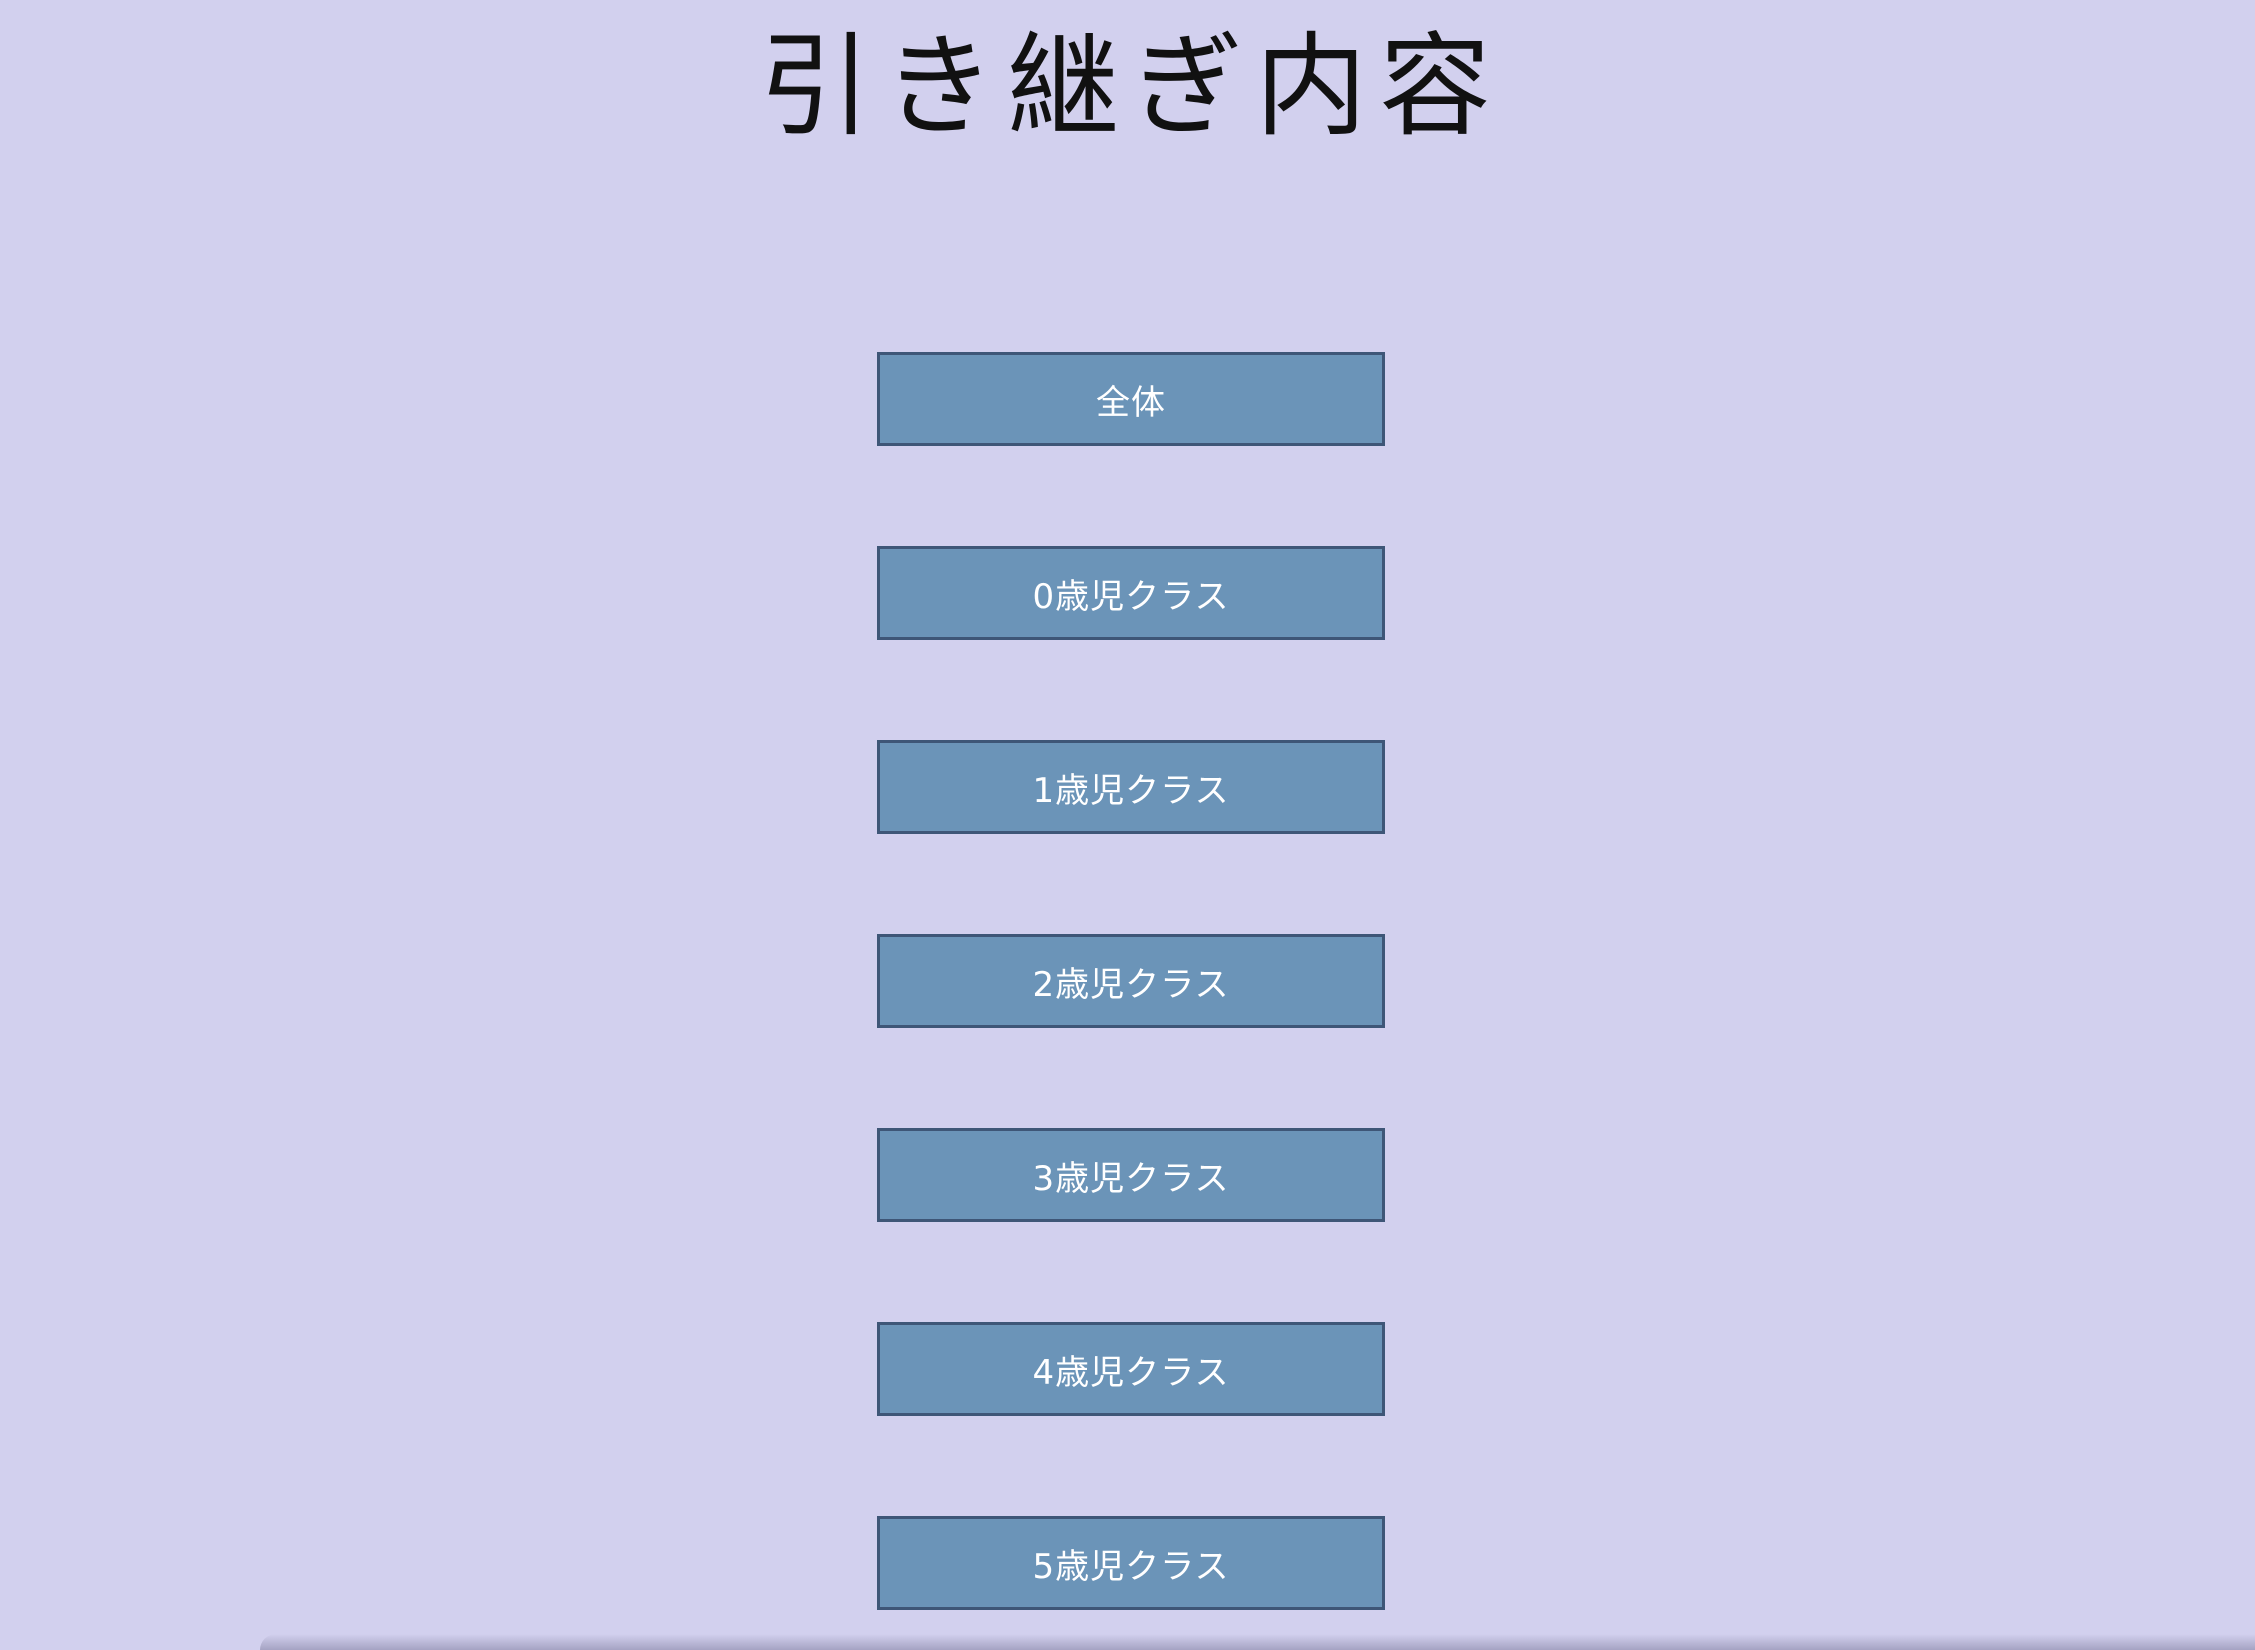 This screenshot has width=2255, height=1650. Describe the element at coordinates (1131, 787) in the screenshot. I see `class-1-button: 1歳児クラス` at that location.